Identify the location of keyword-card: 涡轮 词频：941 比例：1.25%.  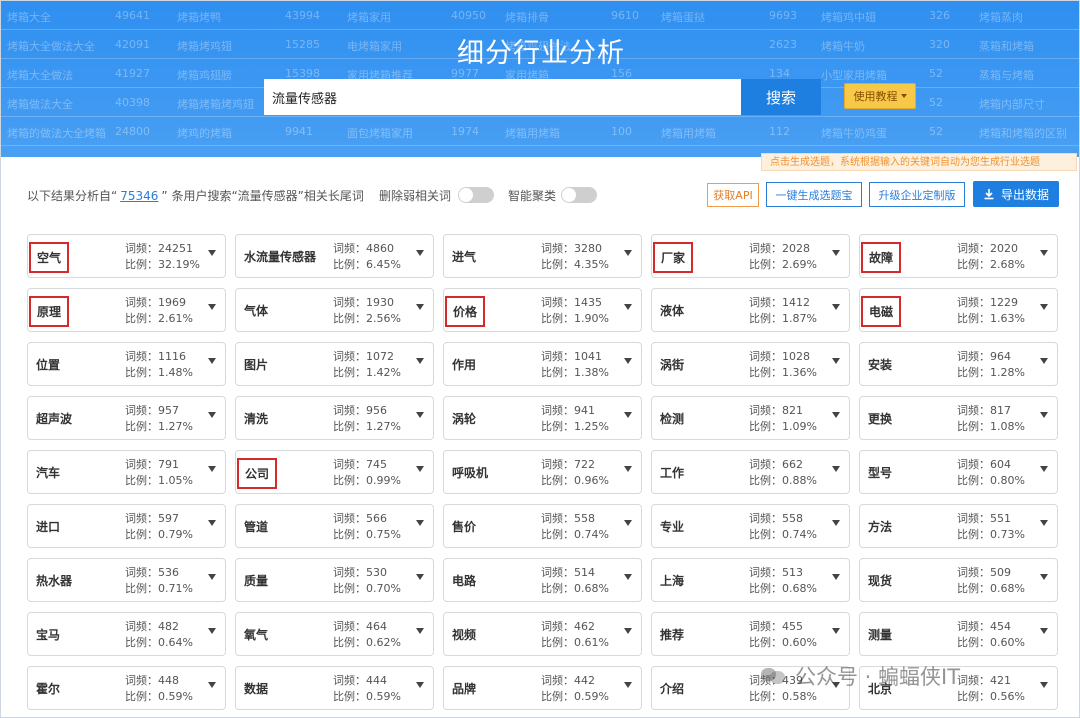
(542, 418).